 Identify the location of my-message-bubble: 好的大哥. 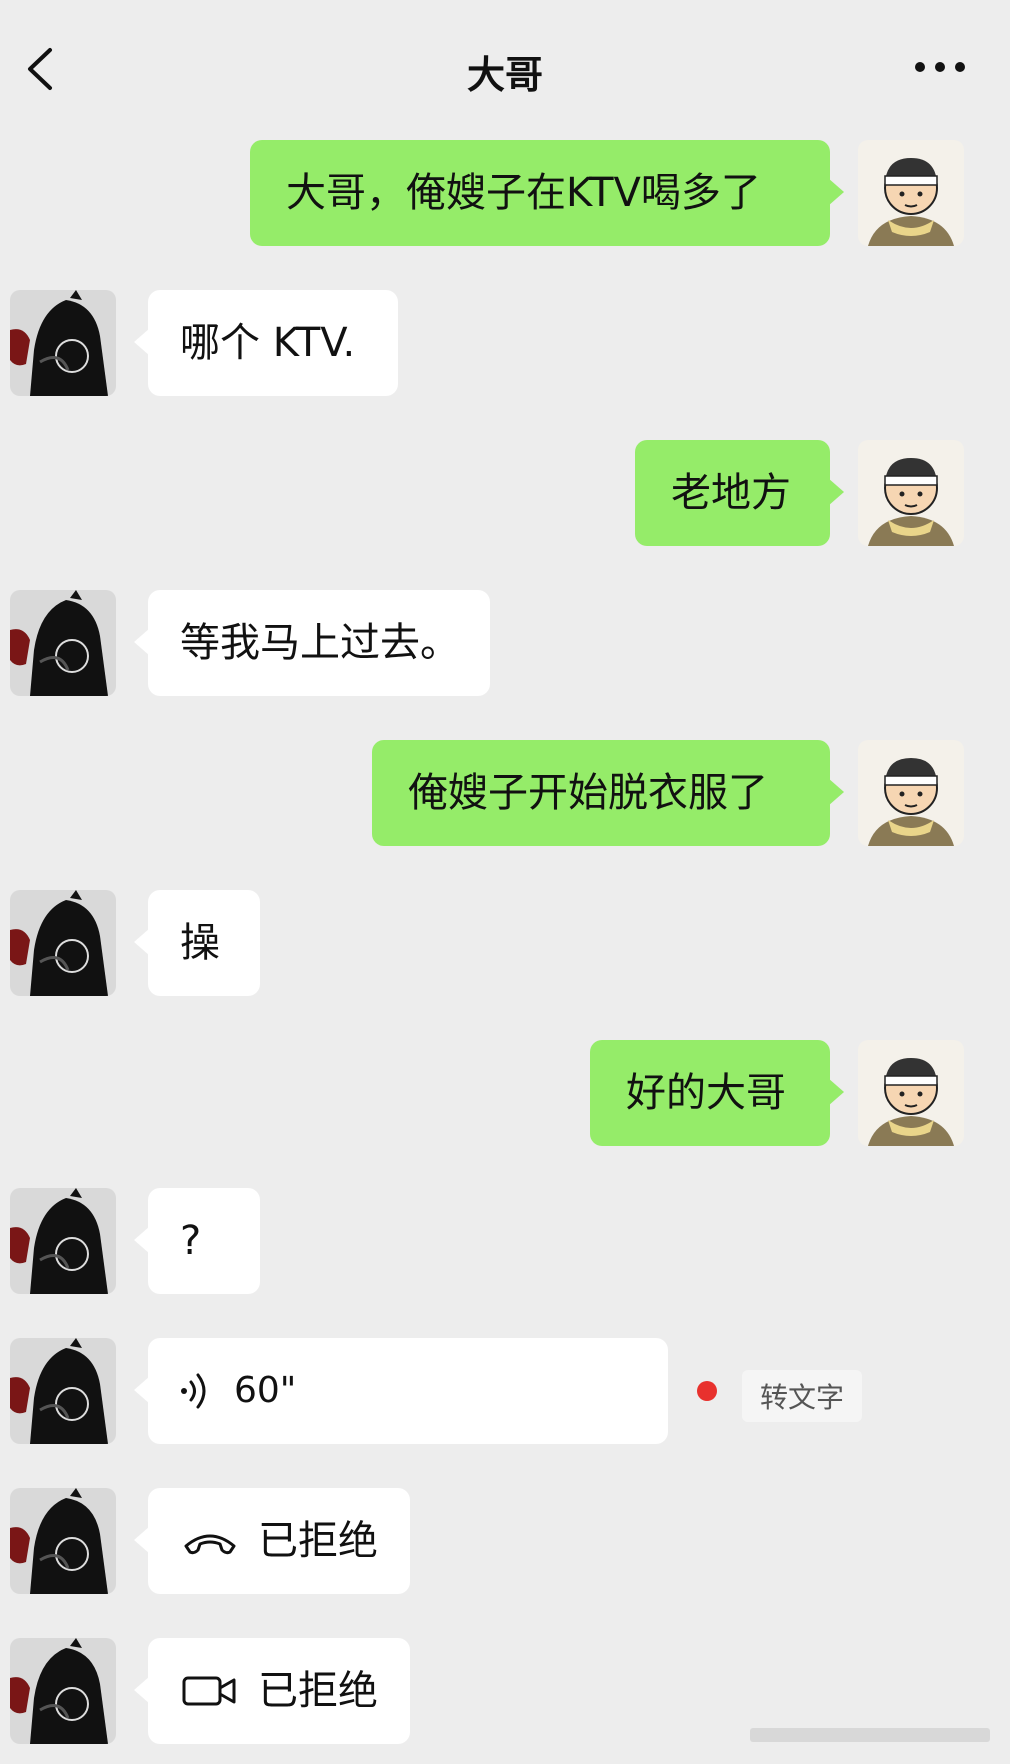
(717, 1093).